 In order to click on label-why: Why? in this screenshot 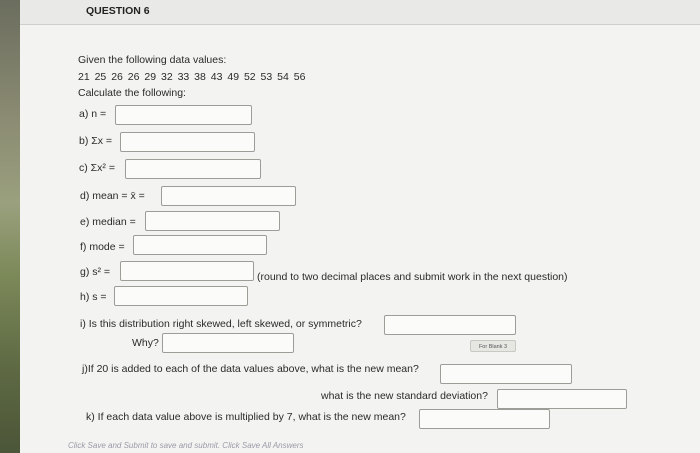, I will do `click(145, 343)`.